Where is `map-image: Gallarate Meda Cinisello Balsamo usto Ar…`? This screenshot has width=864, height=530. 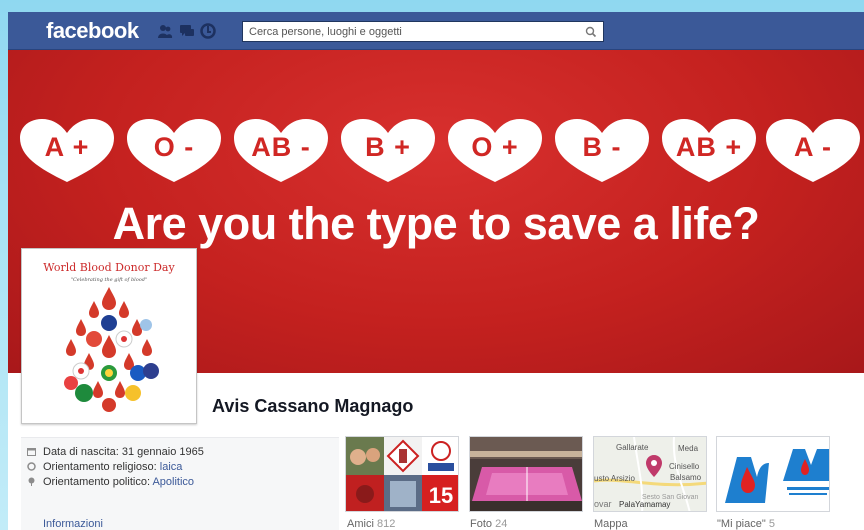
map-image: Gallarate Meda Cinisello Balsamo usto Ar… is located at coordinates (650, 474).